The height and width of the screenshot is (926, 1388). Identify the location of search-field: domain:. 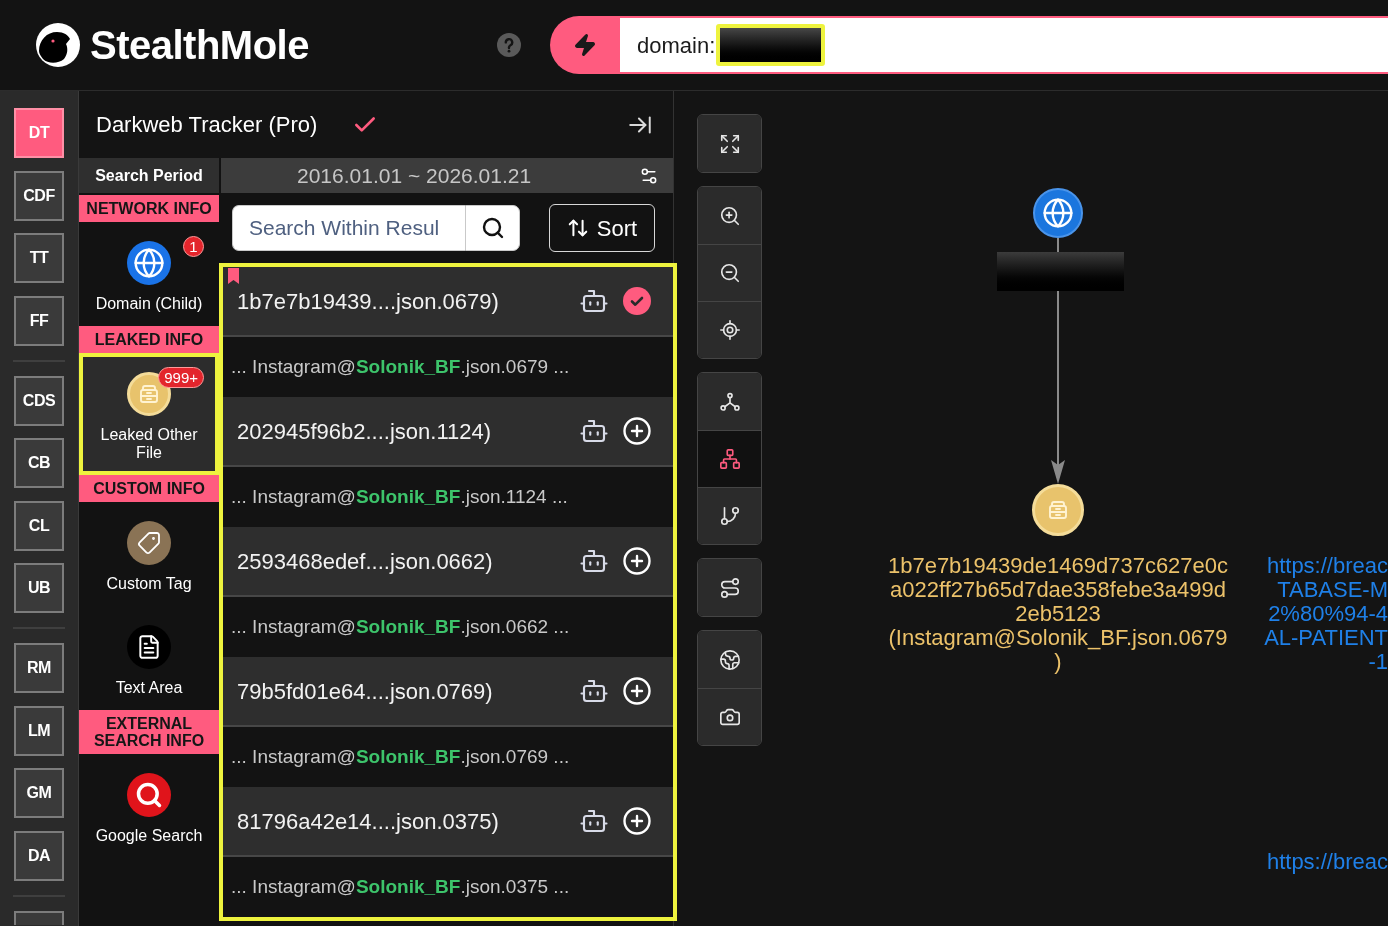
(1004, 45).